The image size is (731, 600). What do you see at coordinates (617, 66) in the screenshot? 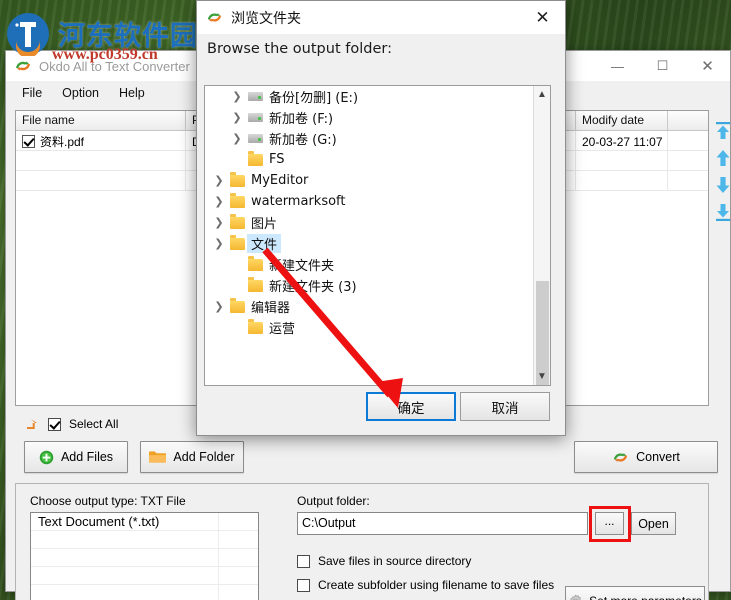
I see `minimize-button: —` at bounding box center [617, 66].